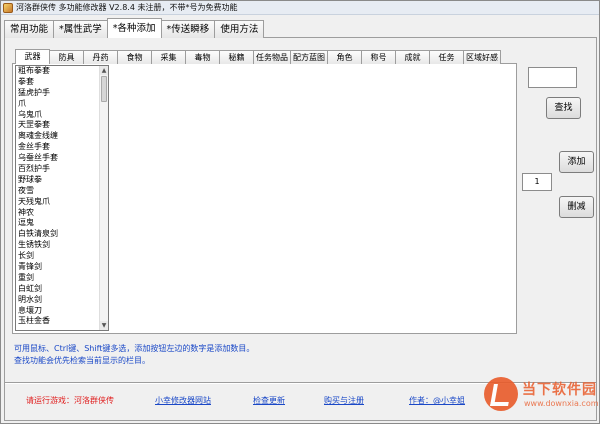 The image size is (600, 424). What do you see at coordinates (80, 29) in the screenshot?
I see `tab-attributes-martial-arts: *属性武学` at bounding box center [80, 29].